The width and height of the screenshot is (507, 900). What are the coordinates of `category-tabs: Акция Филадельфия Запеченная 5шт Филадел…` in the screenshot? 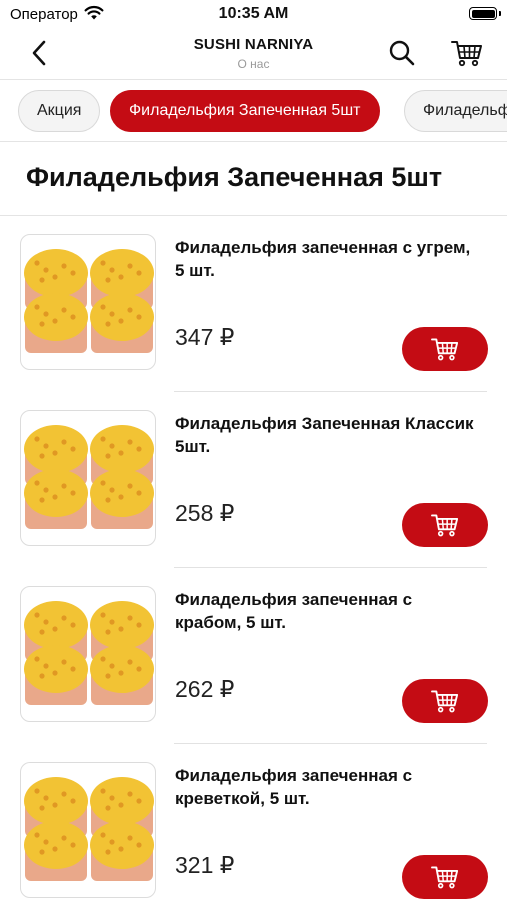 It's located at (253, 111).